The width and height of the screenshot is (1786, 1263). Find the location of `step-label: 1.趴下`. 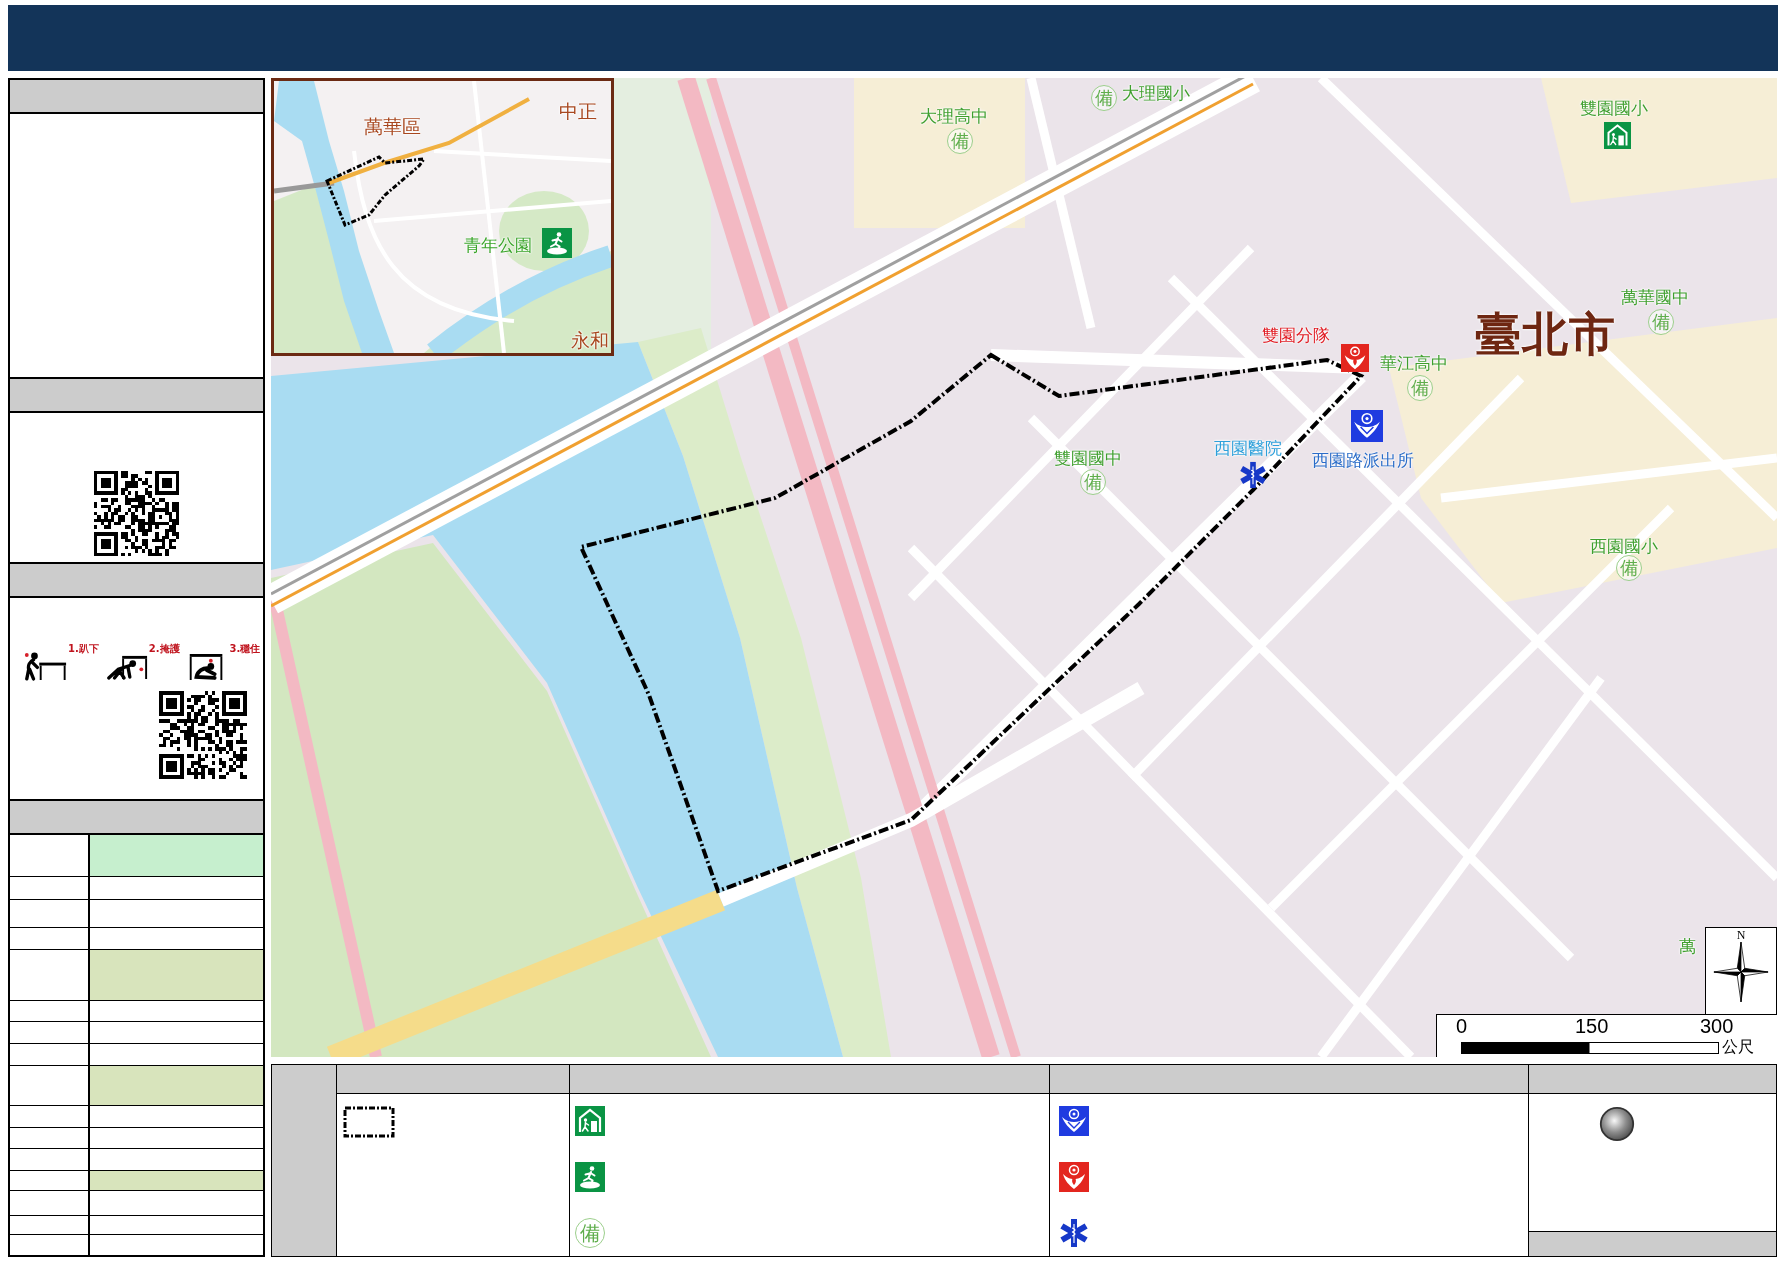

step-label: 1.趴下 is located at coordinates (83, 649).